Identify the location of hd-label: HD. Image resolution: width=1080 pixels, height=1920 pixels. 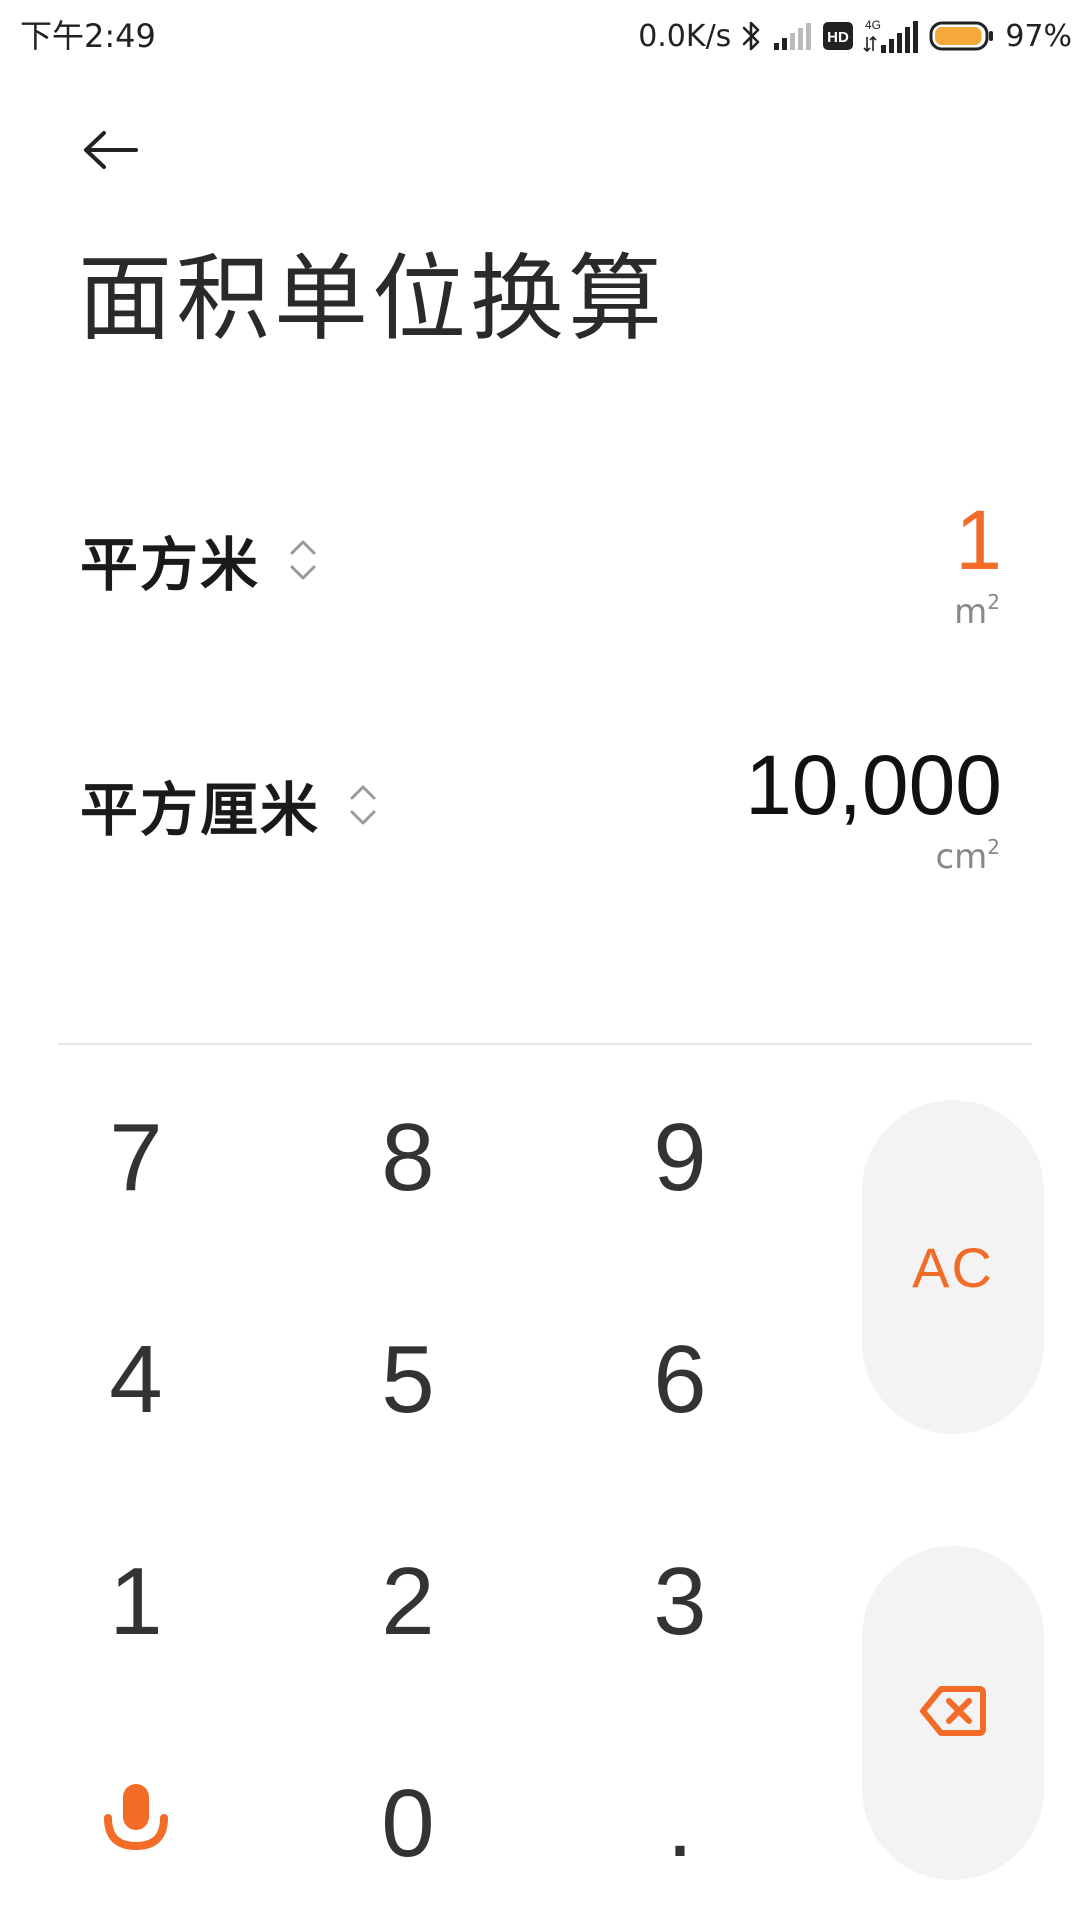
(838, 37).